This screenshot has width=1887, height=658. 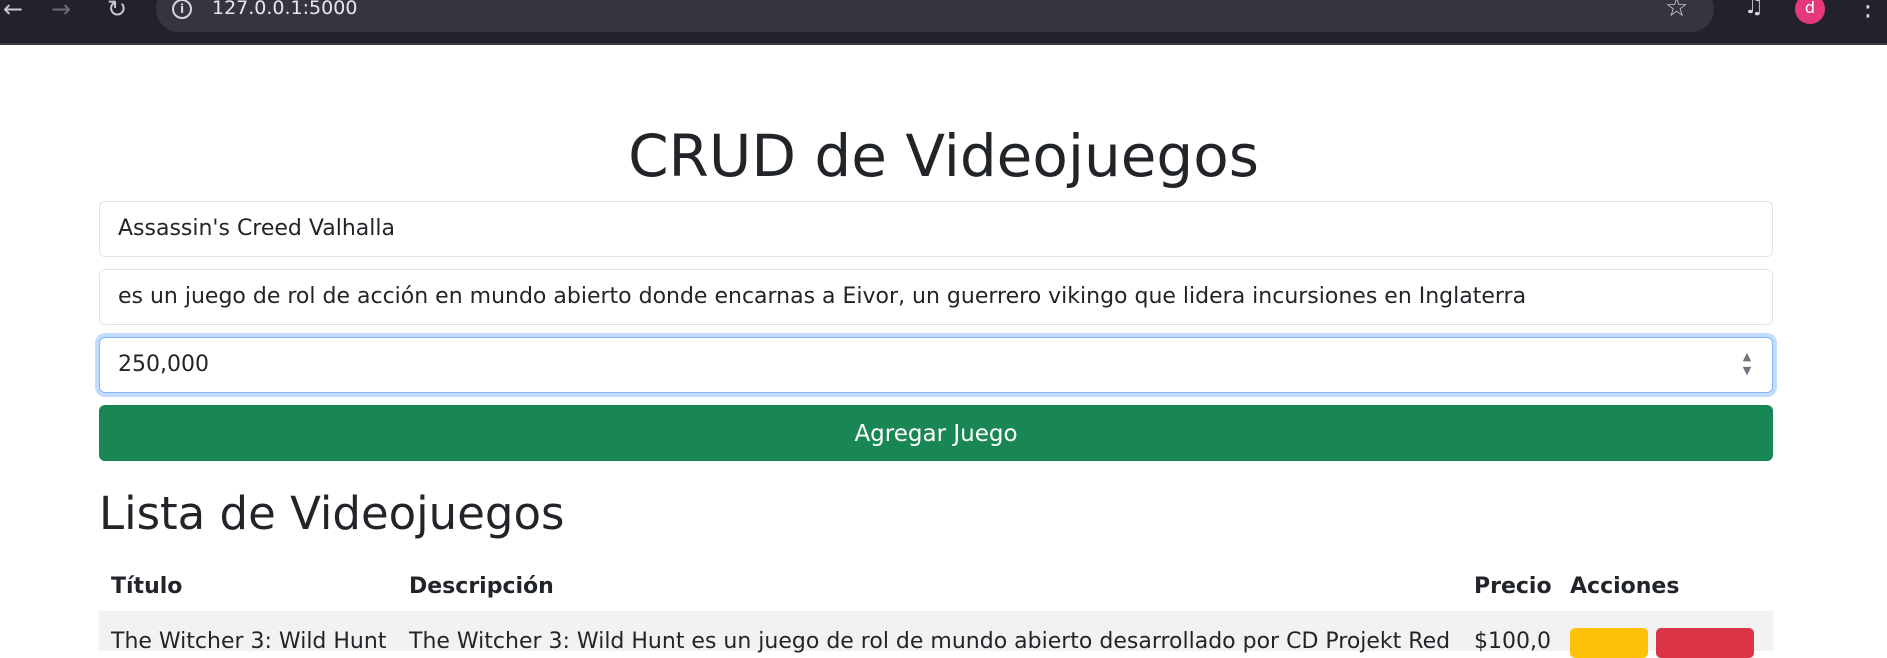 What do you see at coordinates (1705, 643) in the screenshot?
I see `delete-button` at bounding box center [1705, 643].